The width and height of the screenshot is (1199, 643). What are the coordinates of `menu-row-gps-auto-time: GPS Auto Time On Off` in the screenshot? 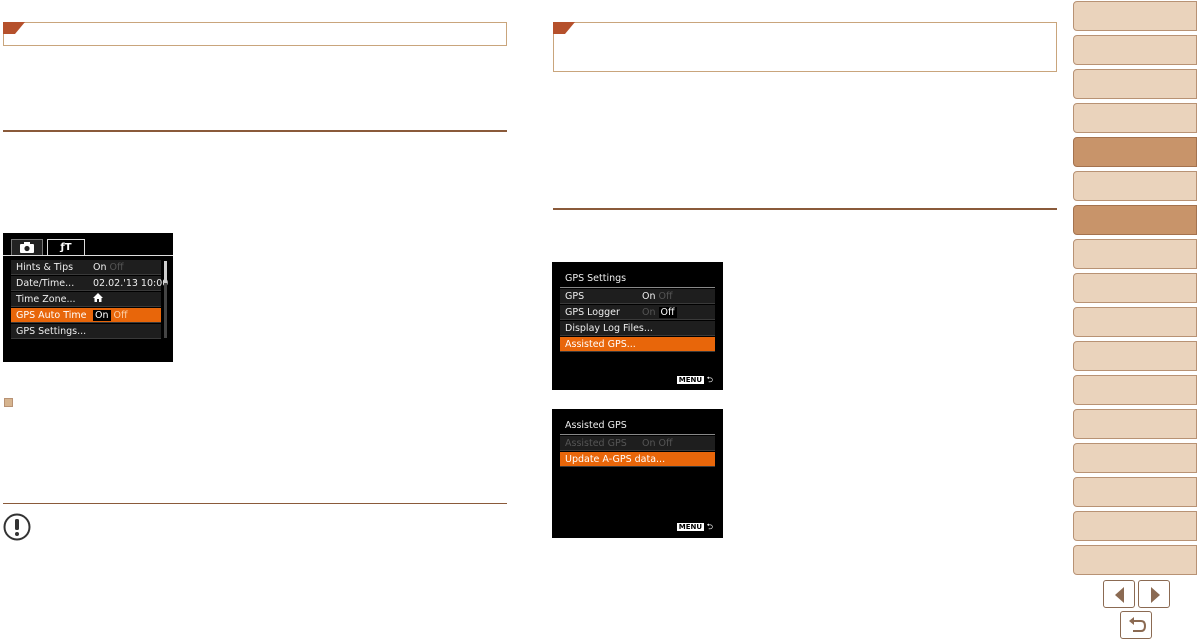 It's located at (86, 315).